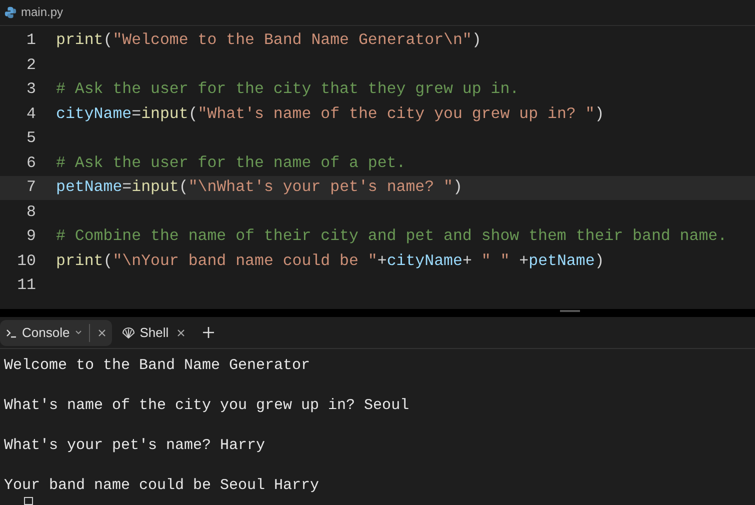  I want to click on code-line: # Ask the user for the name of a pet., so click(231, 163).